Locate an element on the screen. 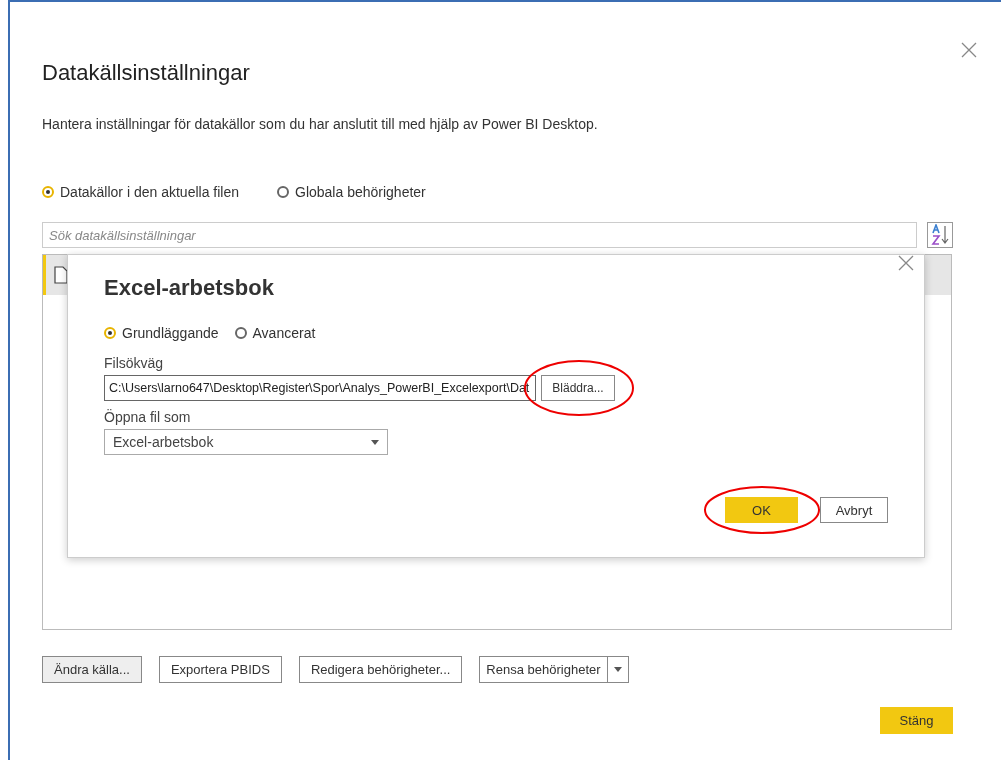 Image resolution: width=1001 pixels, height=760 pixels. dialog-button: Avbryt is located at coordinates (854, 510).